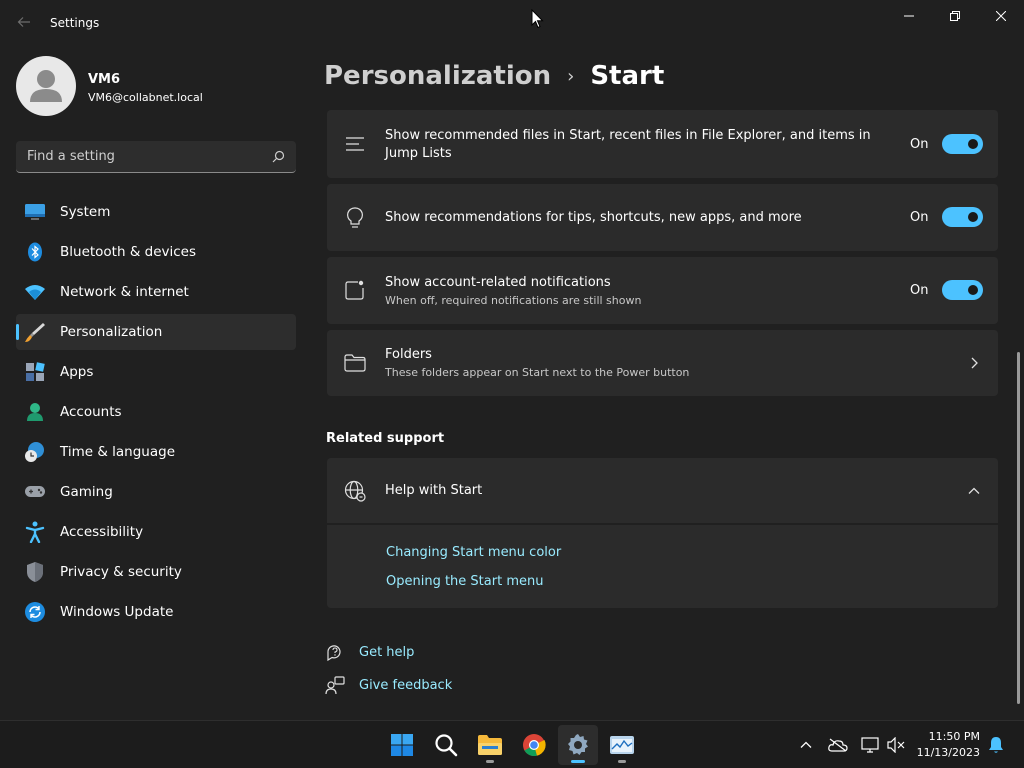 The width and height of the screenshot is (1024, 768). I want to click on recommendations-toggle, so click(962, 217).